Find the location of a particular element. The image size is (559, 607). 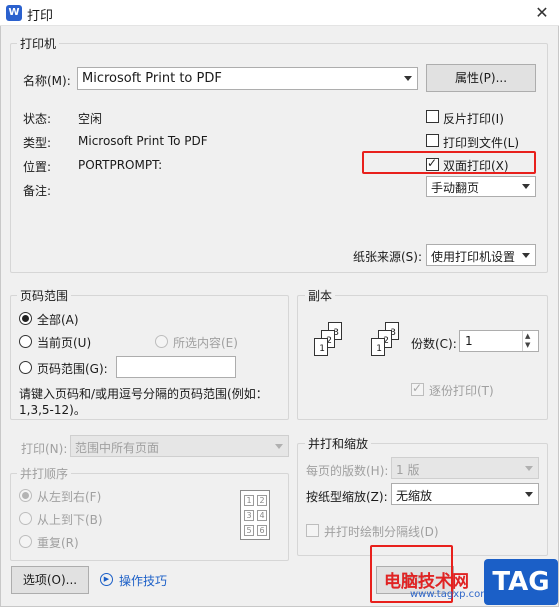

collate-illustration: 3 2 1 is located at coordinates (330, 355).